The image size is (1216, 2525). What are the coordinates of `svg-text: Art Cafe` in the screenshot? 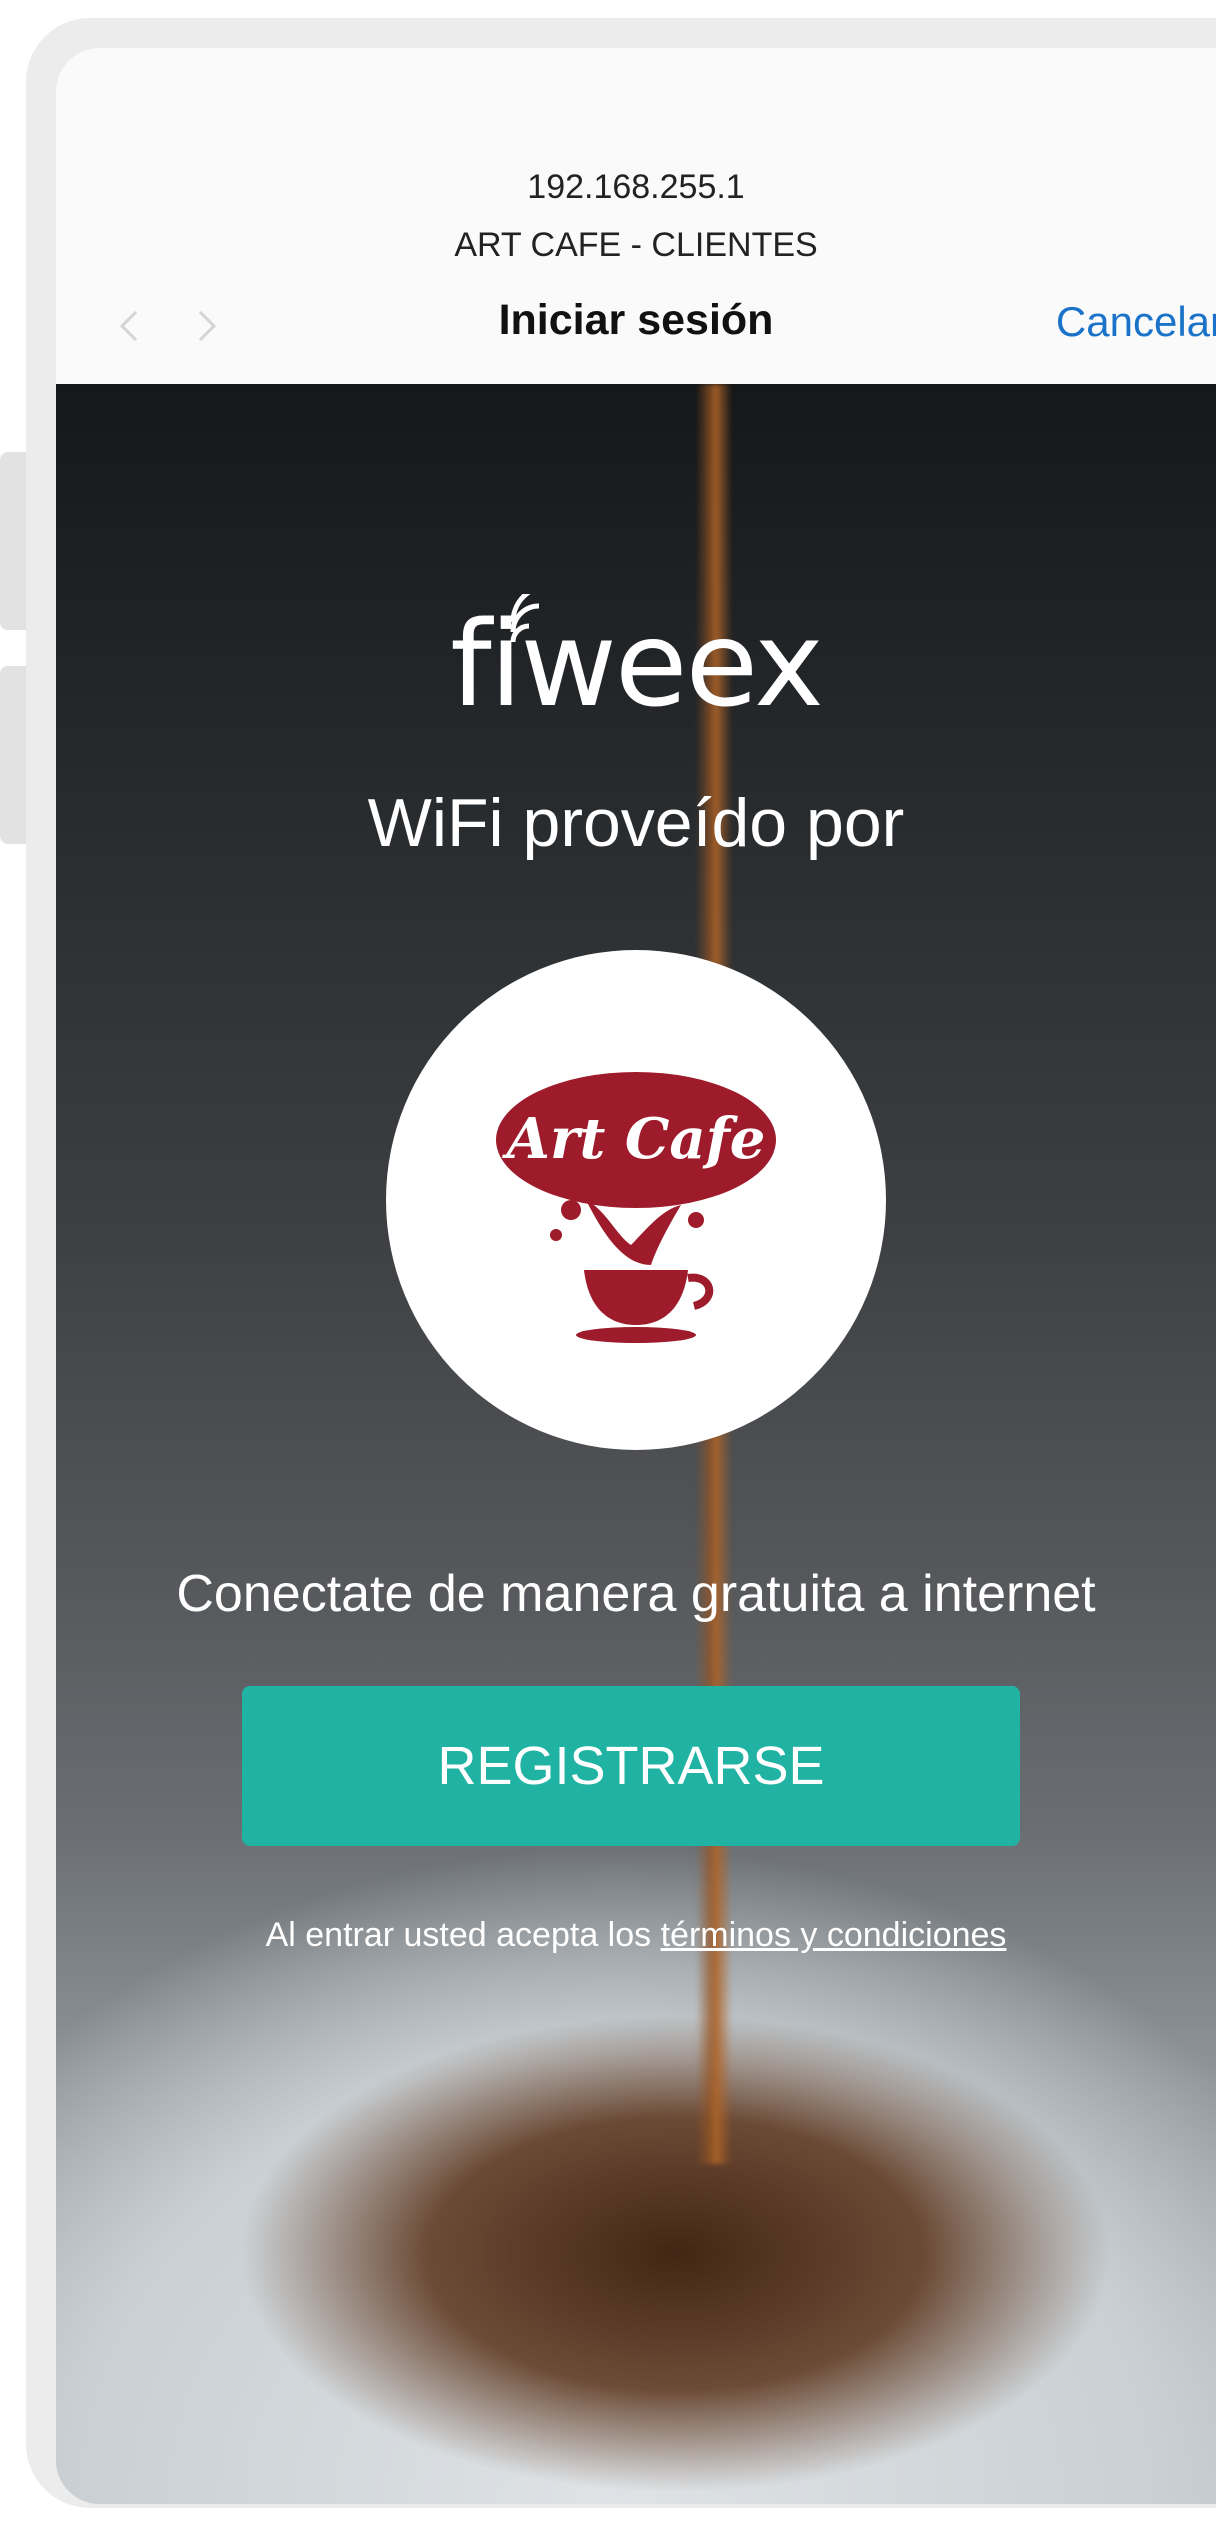 It's located at (634, 1139).